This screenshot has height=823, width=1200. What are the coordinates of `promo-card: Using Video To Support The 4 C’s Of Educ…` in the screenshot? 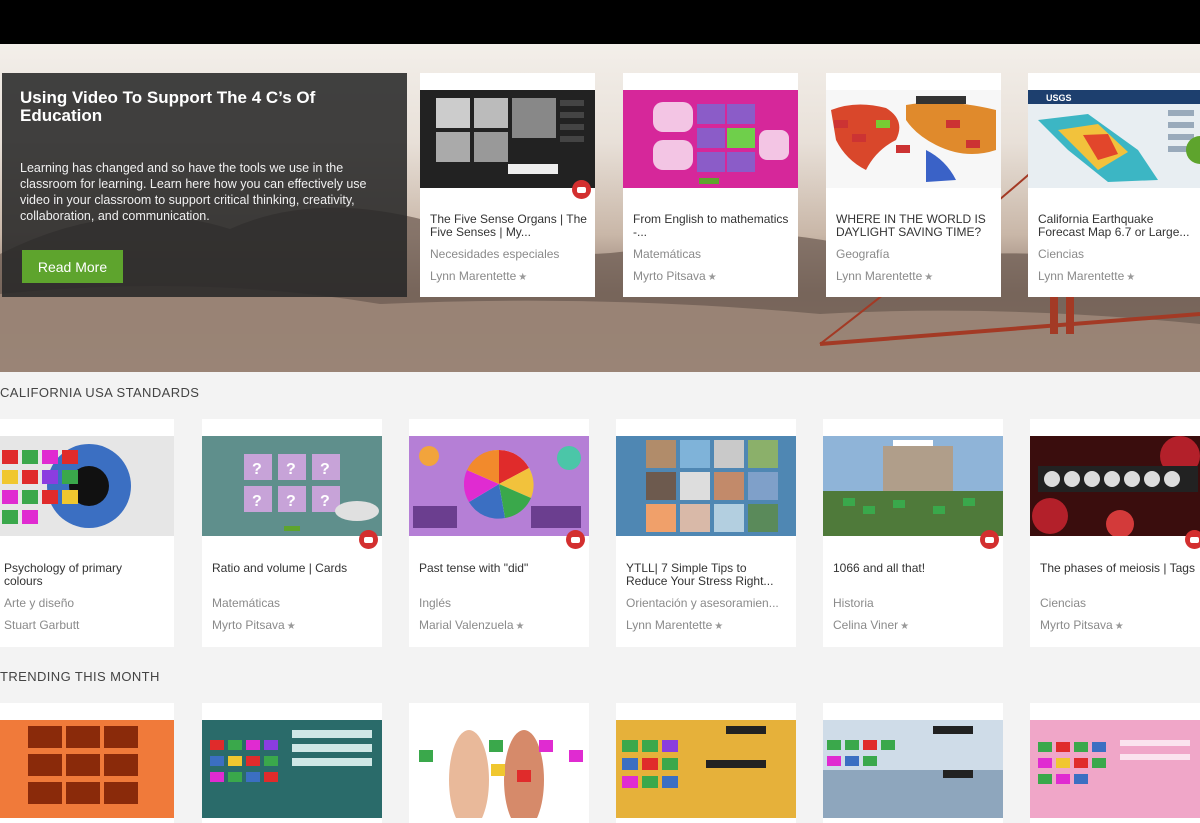 It's located at (204, 185).